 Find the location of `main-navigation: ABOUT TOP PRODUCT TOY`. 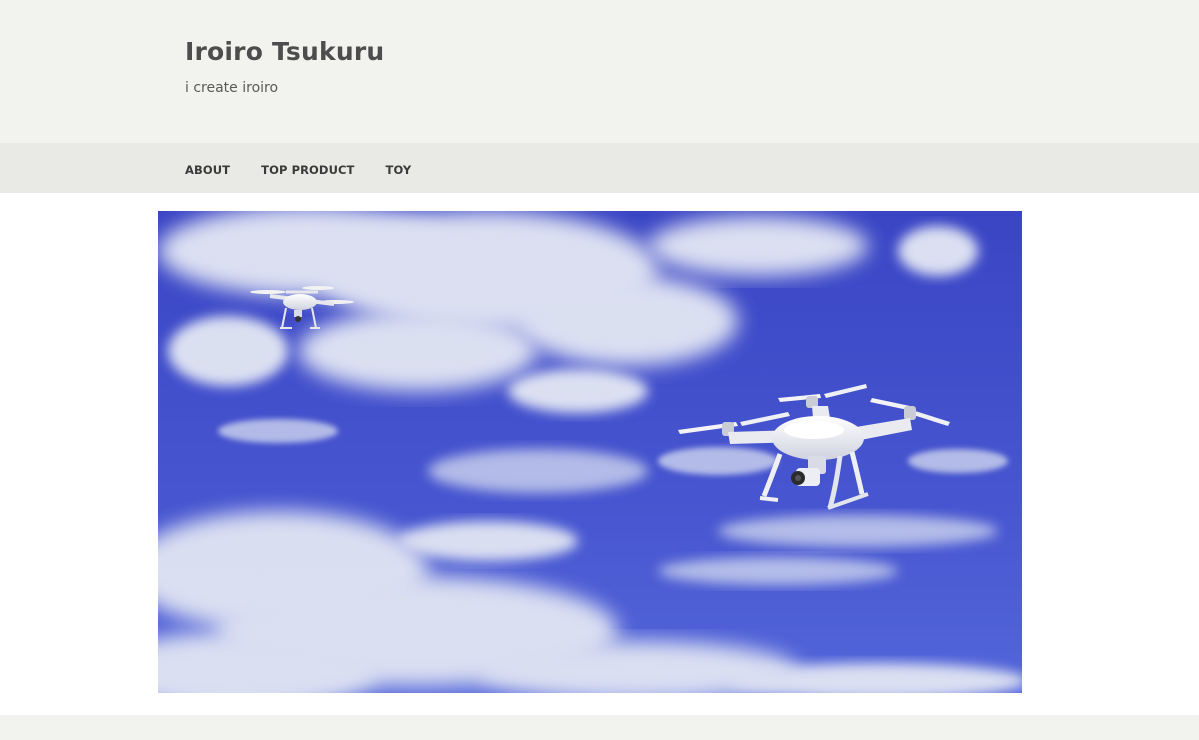

main-navigation: ABOUT TOP PRODUCT TOY is located at coordinates (599, 168).